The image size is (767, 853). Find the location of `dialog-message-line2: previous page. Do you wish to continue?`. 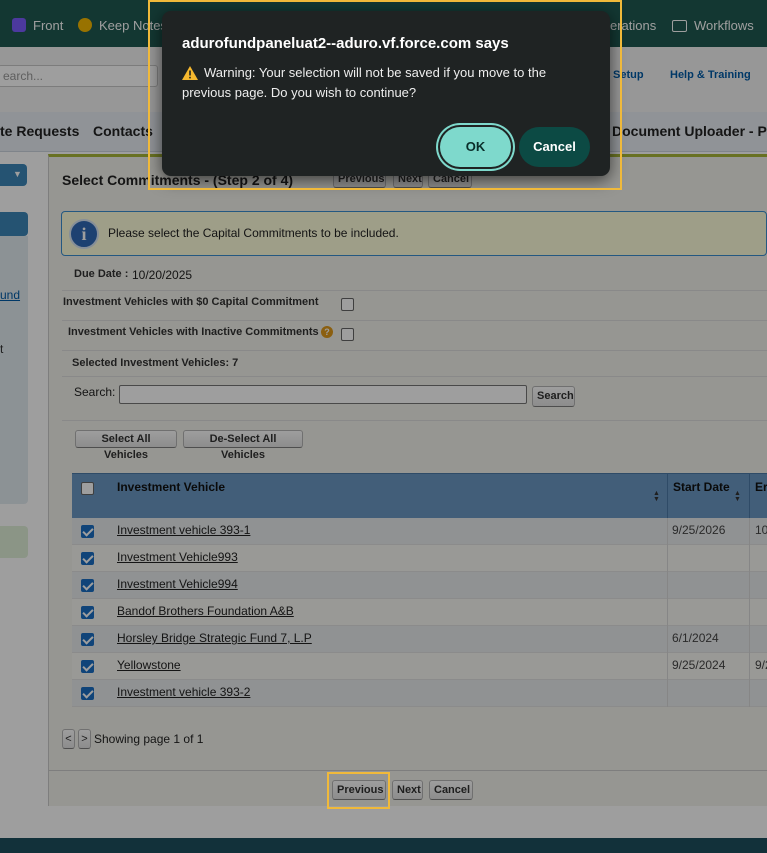

dialog-message-line2: previous page. Do you wish to continue? is located at coordinates (299, 92).